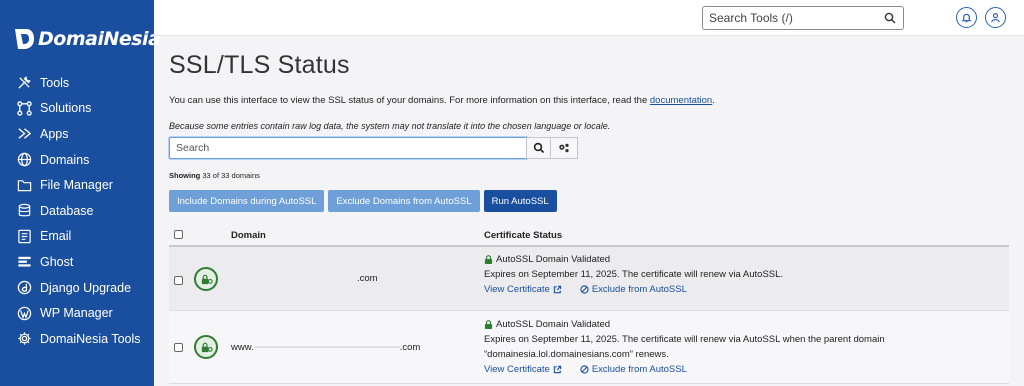 Image resolution: width=1024 pixels, height=386 pixels. Describe the element at coordinates (348, 148) in the screenshot. I see `domain-search-input` at that location.